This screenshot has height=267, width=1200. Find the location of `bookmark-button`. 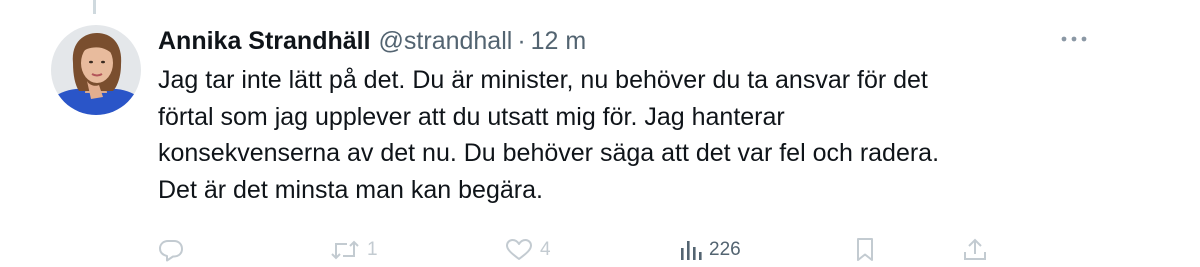

bookmark-button is located at coordinates (868, 250).